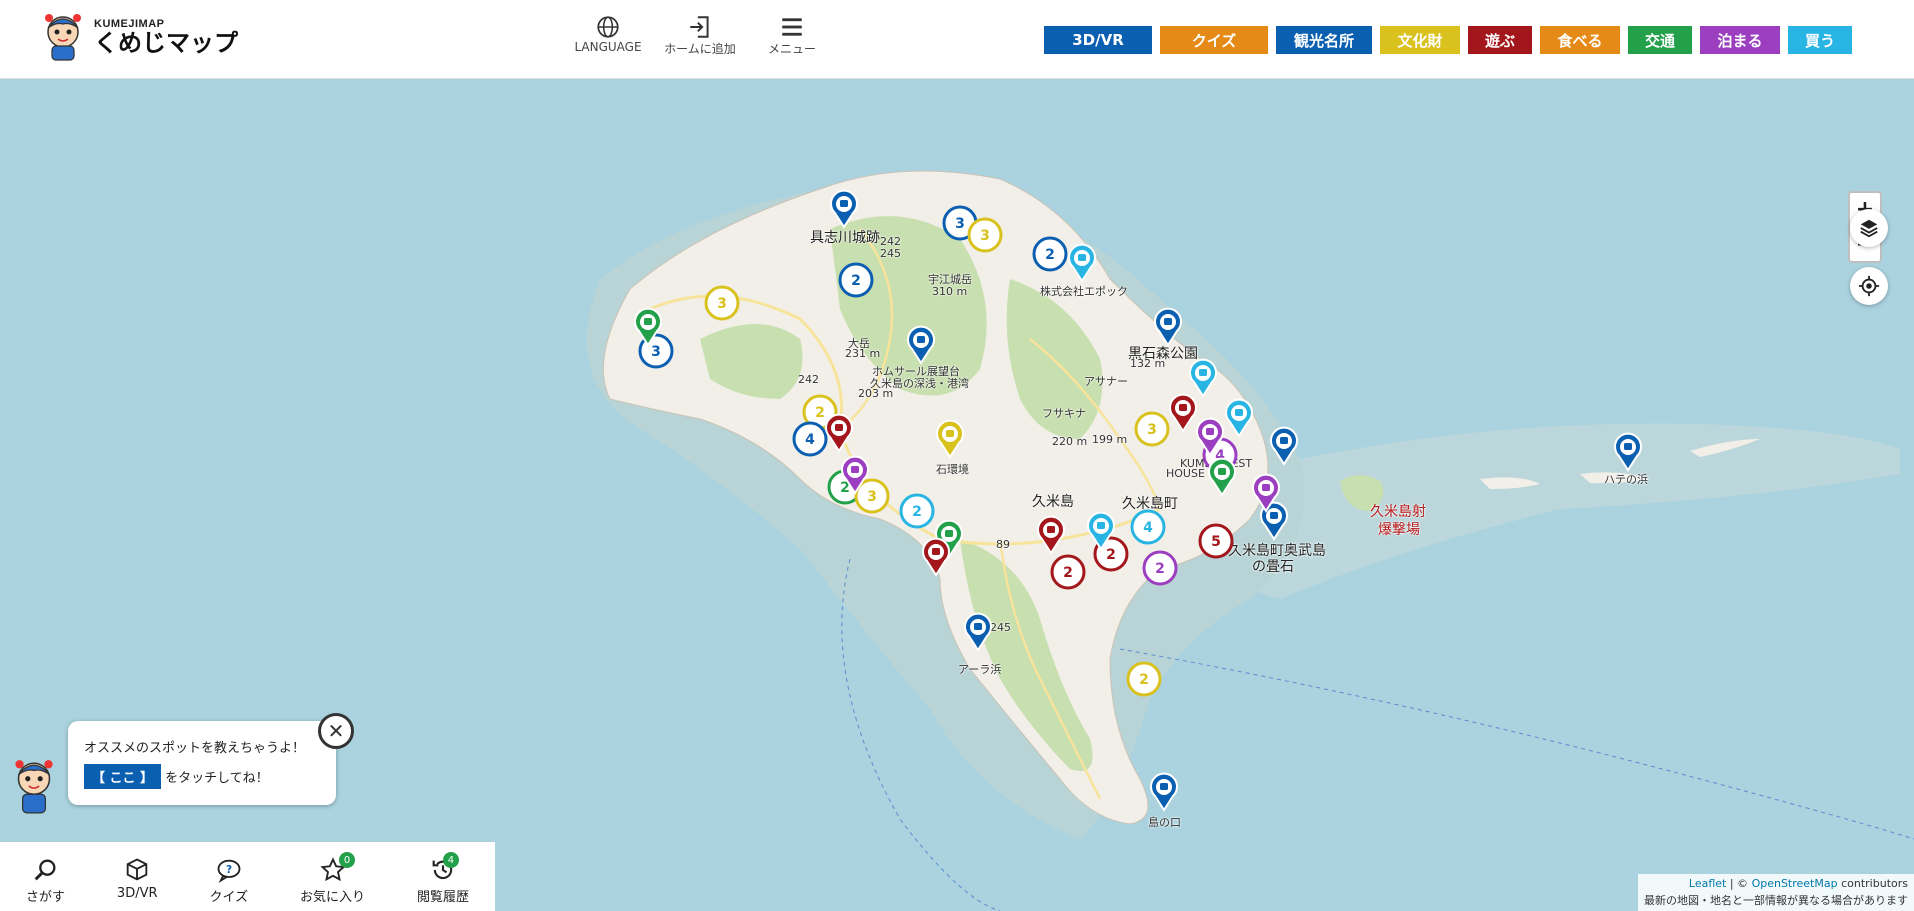  Describe the element at coordinates (229, 871) in the screenshot. I see `quiz-bubble-icon: ?` at that location.